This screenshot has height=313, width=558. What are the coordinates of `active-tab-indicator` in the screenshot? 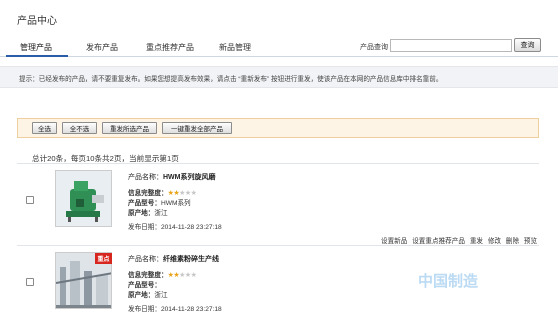 It's located at (37, 56).